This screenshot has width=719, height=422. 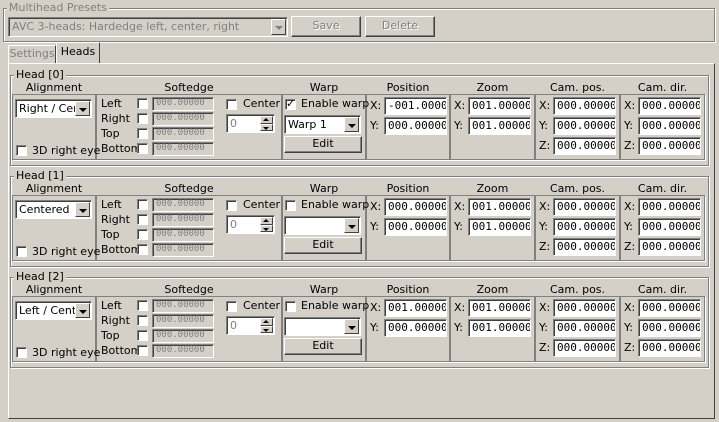 I want to click on alignment-select: Left / Cente, so click(x=53, y=310).